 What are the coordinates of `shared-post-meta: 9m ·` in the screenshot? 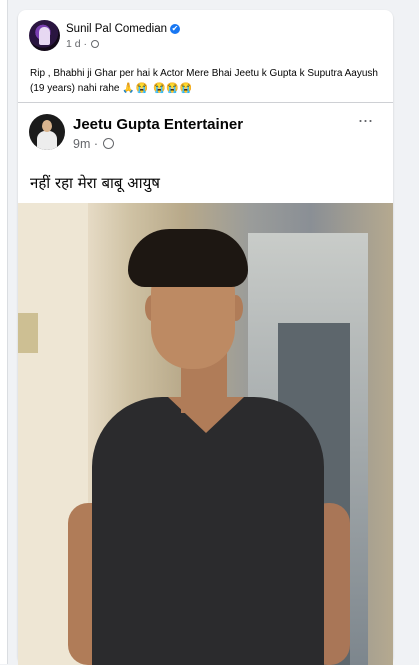 It's located at (94, 144).